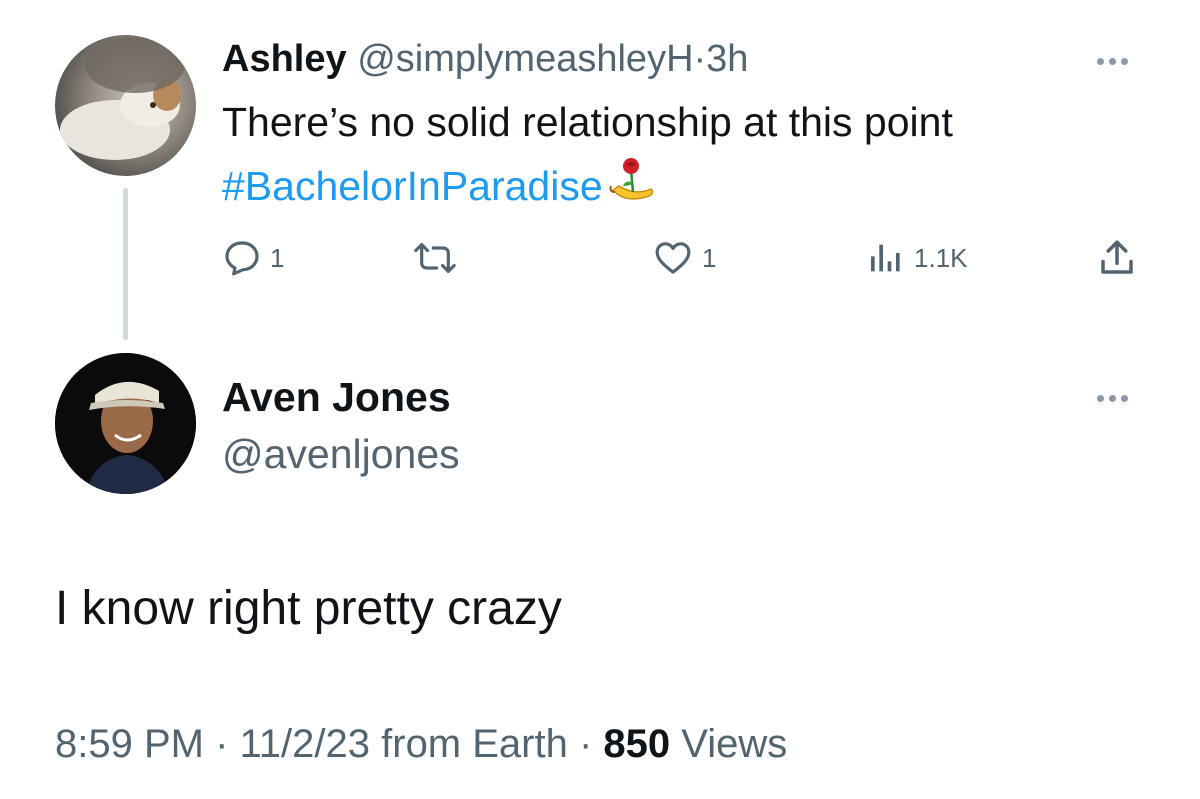 The width and height of the screenshot is (1200, 799). What do you see at coordinates (412, 186) in the screenshot?
I see `hashtag-link: #BachelorInParadise` at bounding box center [412, 186].